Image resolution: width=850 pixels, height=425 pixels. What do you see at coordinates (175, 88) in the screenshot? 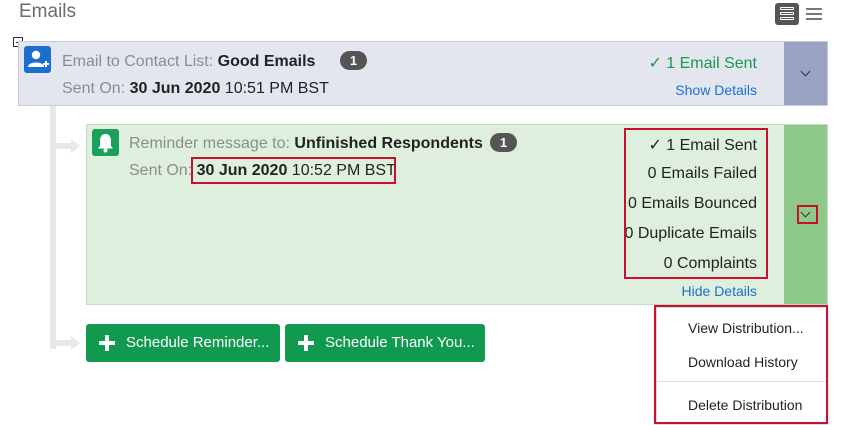
I see `distribution-sent-date: 30 Jun 2020` at bounding box center [175, 88].